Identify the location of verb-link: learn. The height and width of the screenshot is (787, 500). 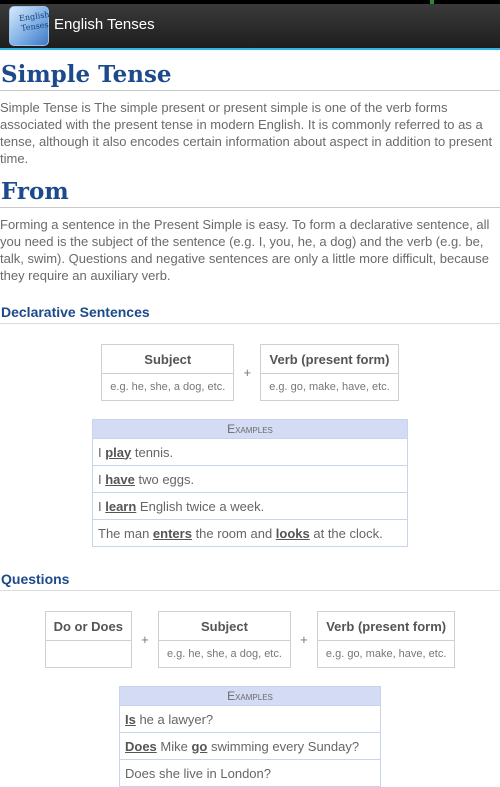
(120, 506).